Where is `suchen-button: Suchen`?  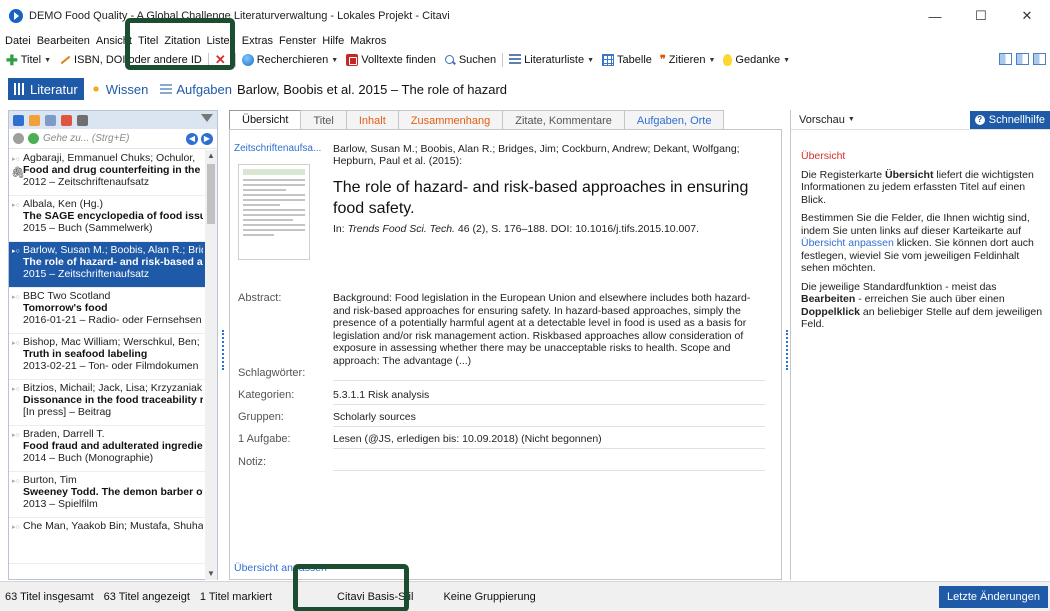 suchen-button: Suchen is located at coordinates (470, 60).